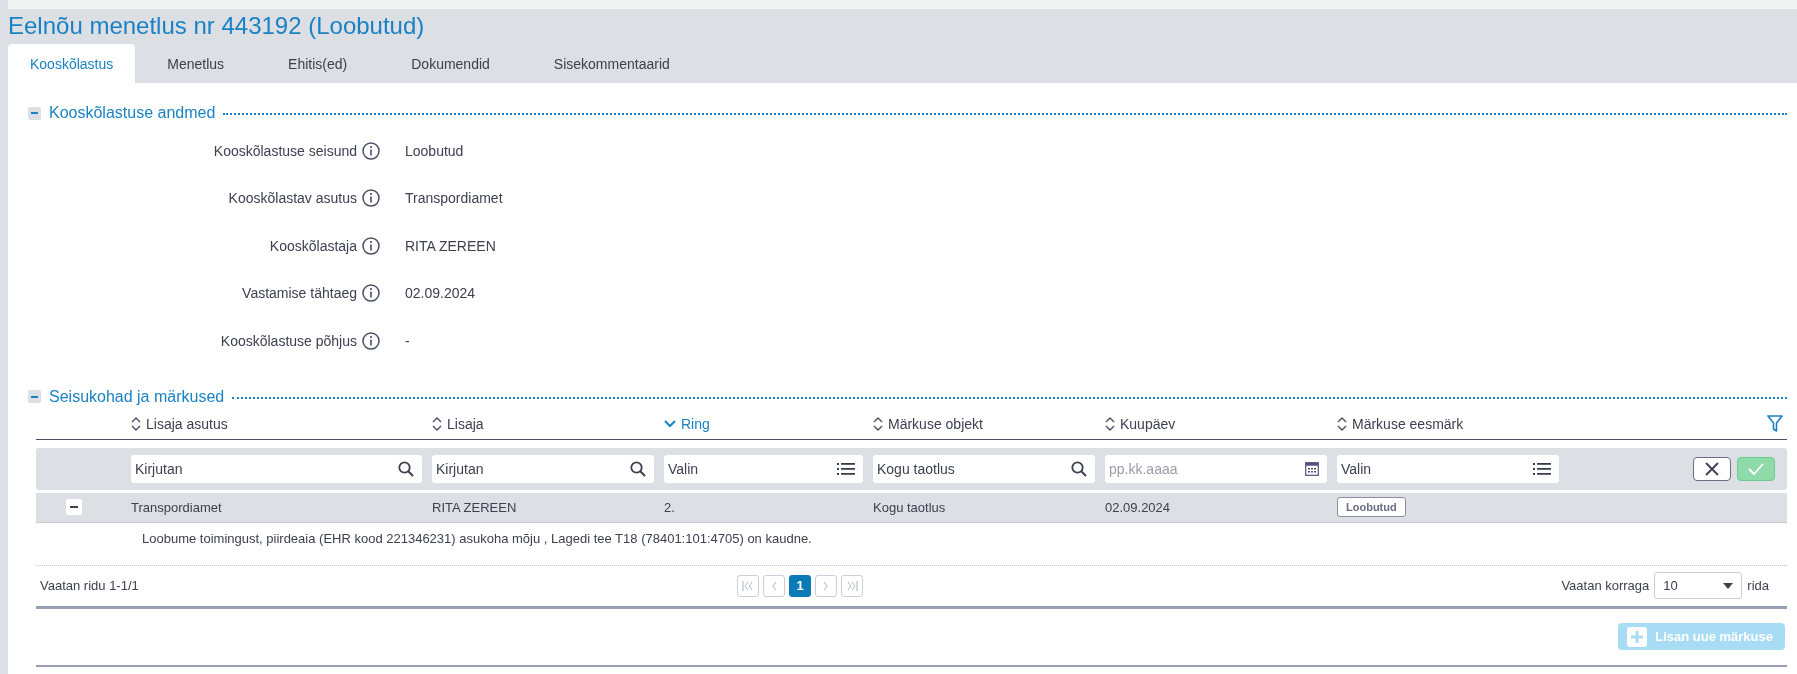  Describe the element at coordinates (611, 63) in the screenshot. I see `tab: Sisekommentaarid` at that location.